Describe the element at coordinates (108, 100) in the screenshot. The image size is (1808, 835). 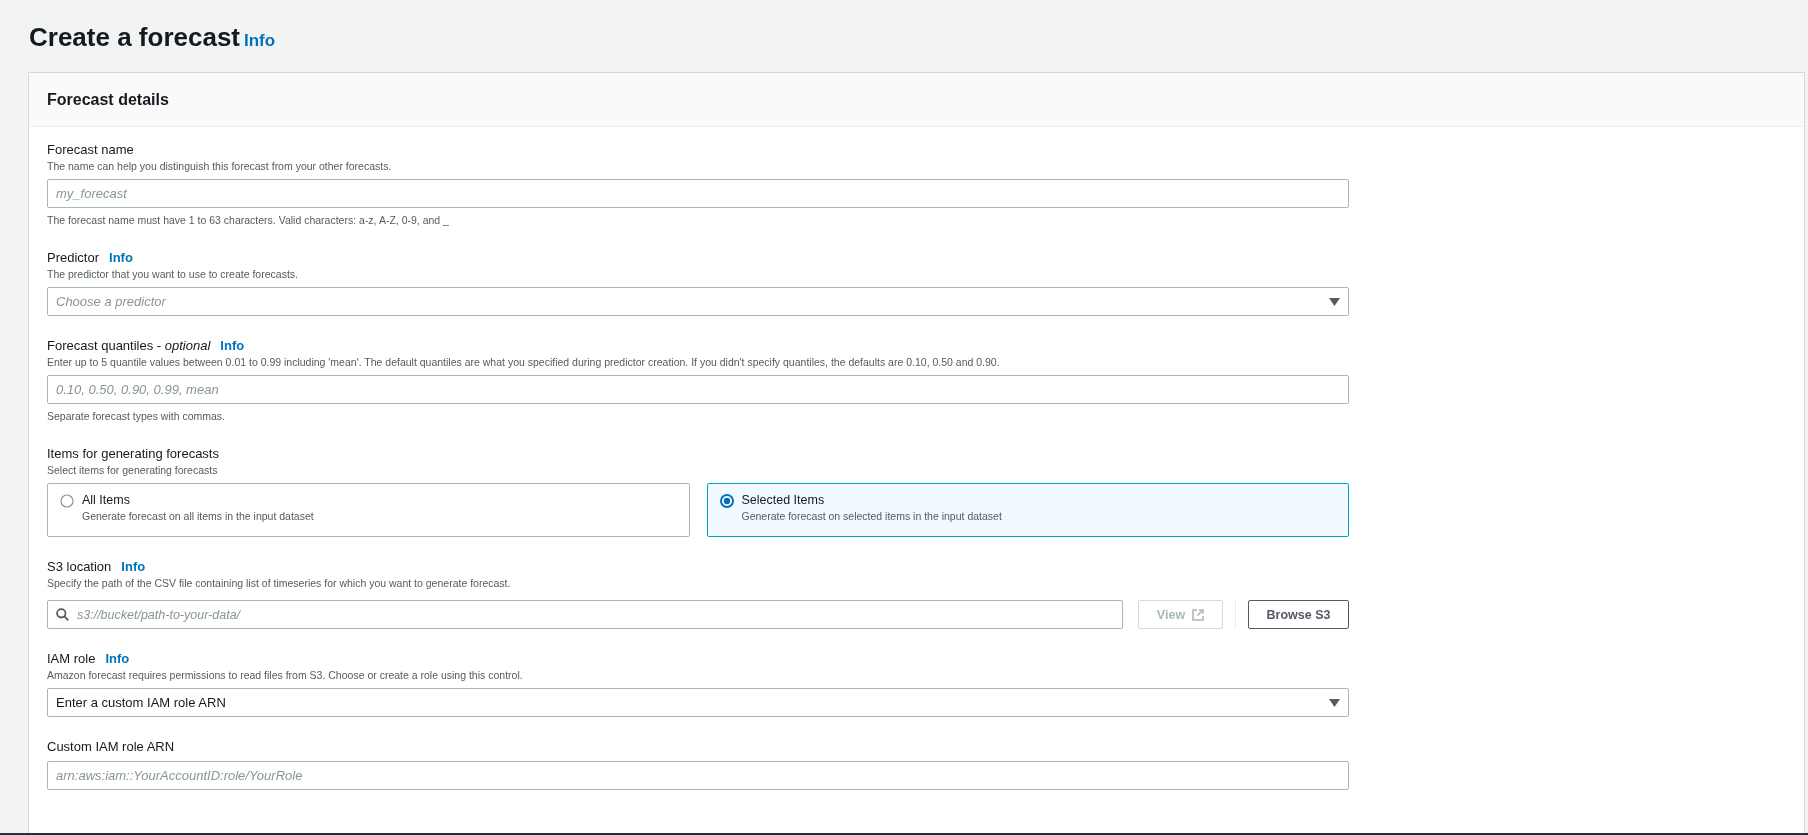
I see `panel-title: Forecast details` at that location.